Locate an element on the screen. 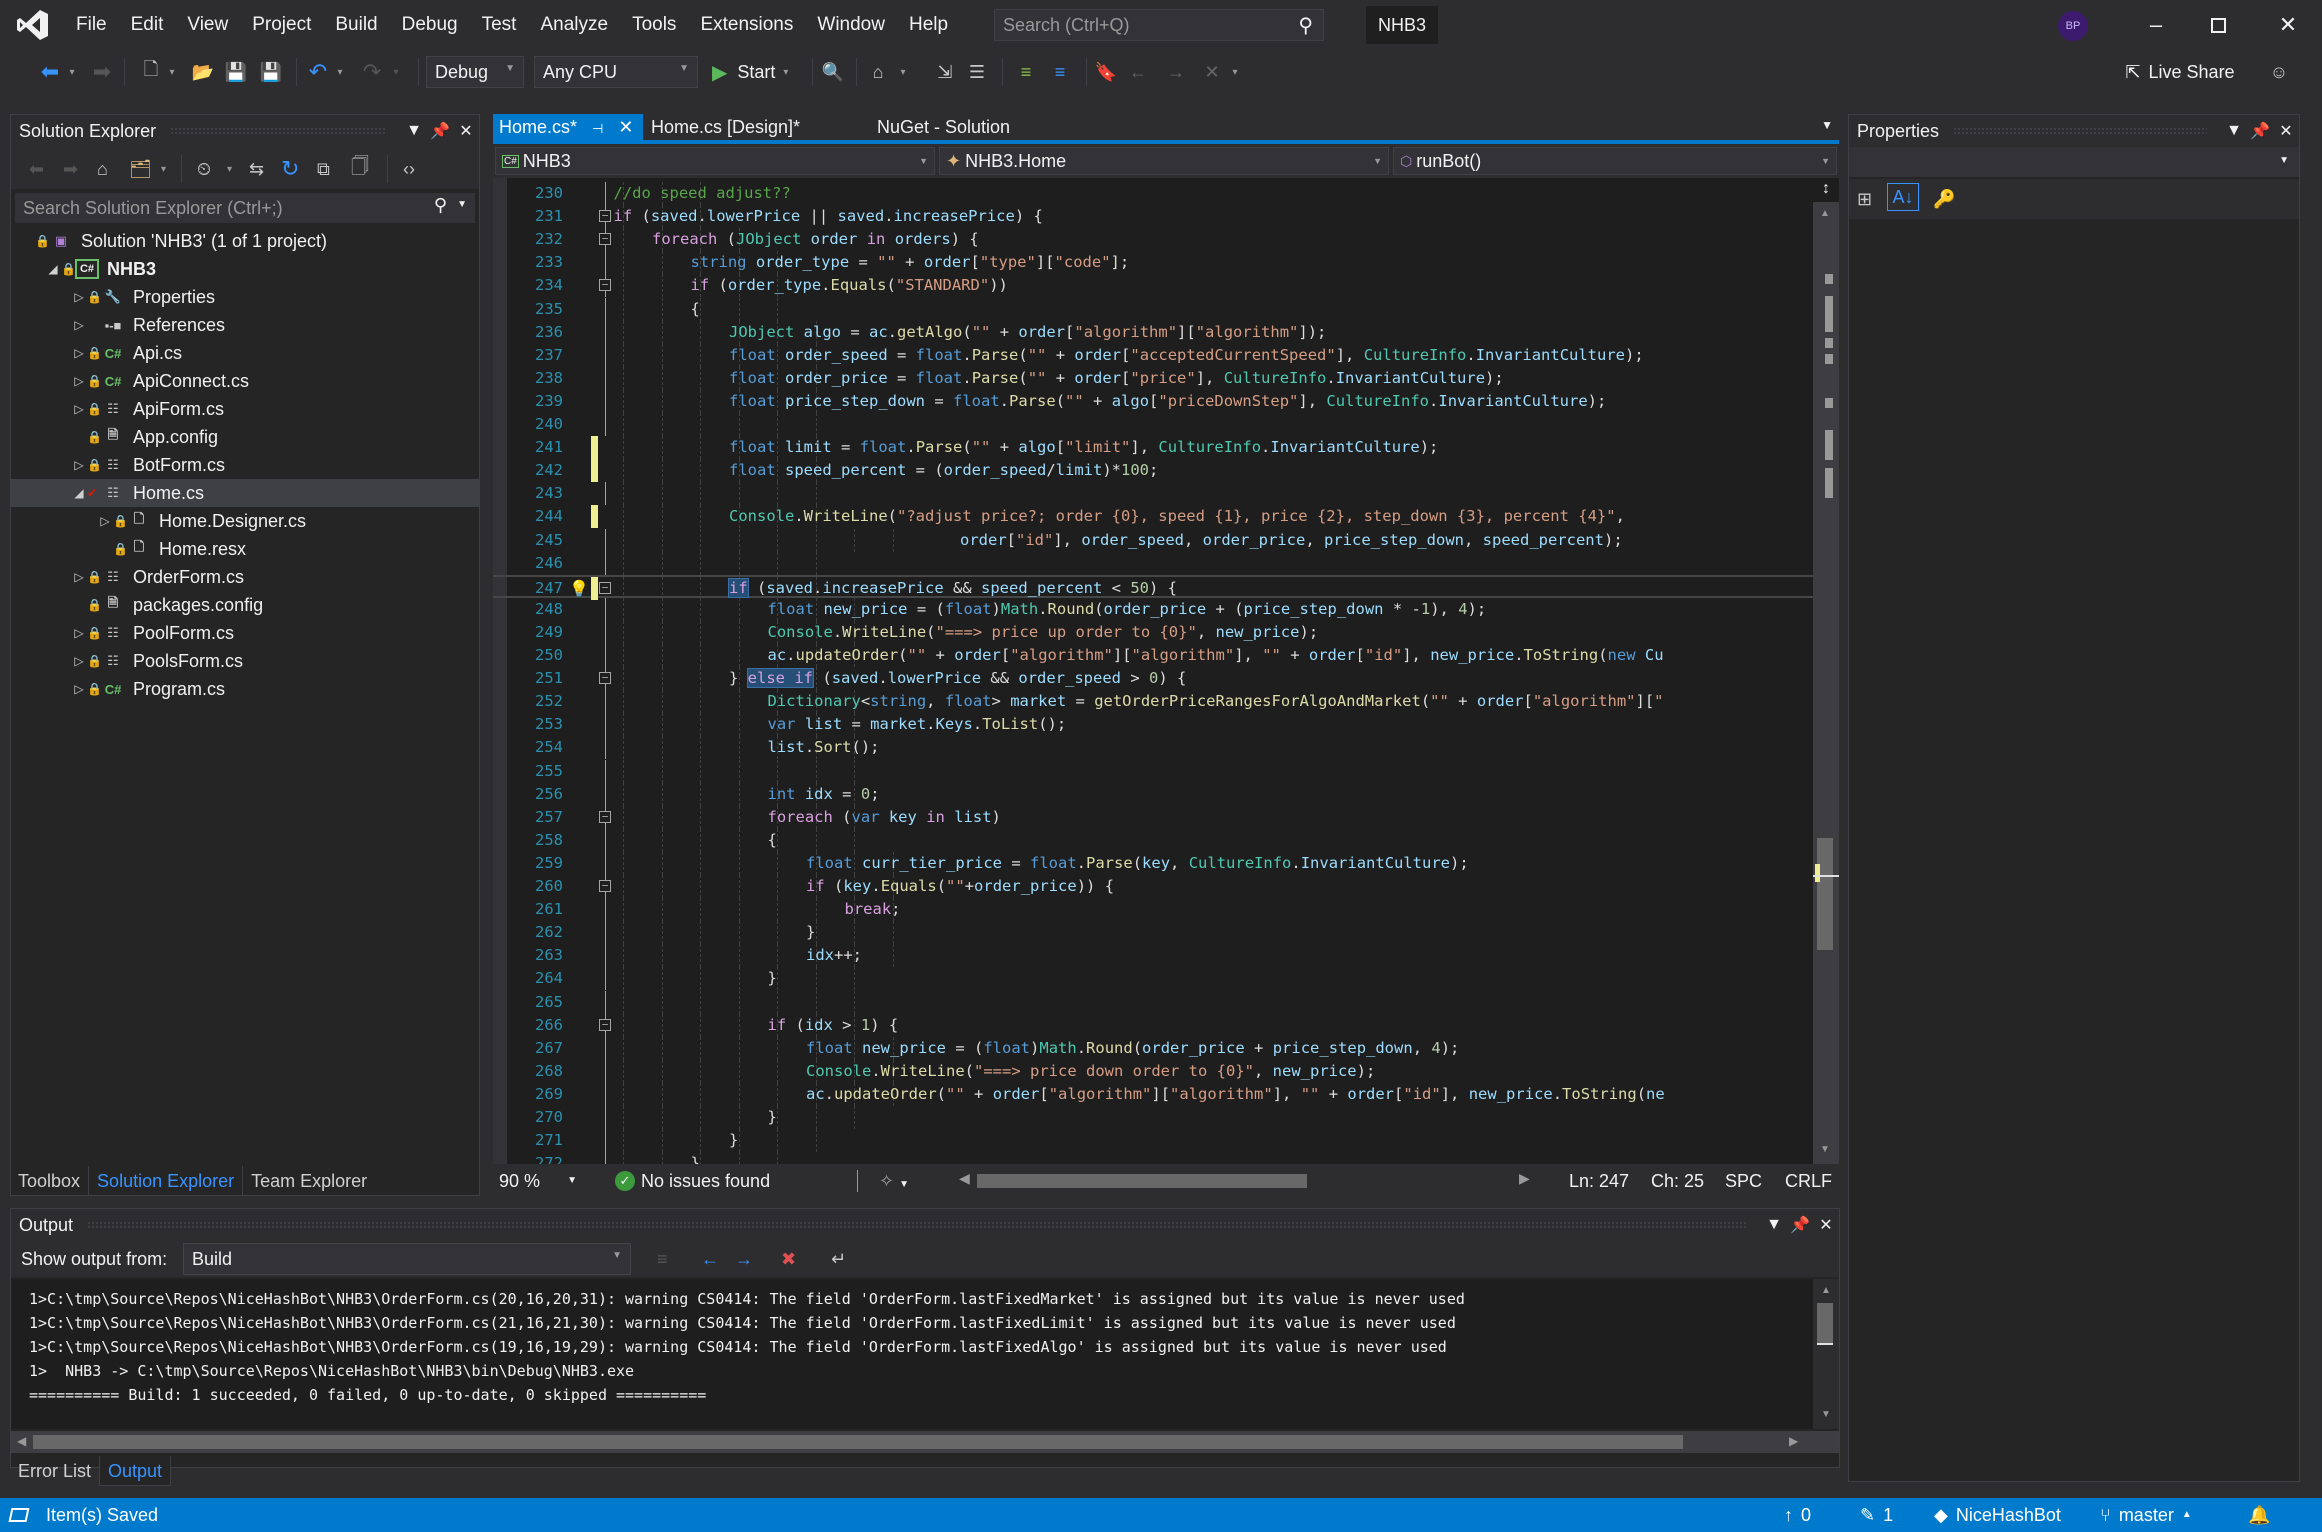 This screenshot has width=2322, height=1532. tab-team-explorer: Team Explorer is located at coordinates (309, 1181).